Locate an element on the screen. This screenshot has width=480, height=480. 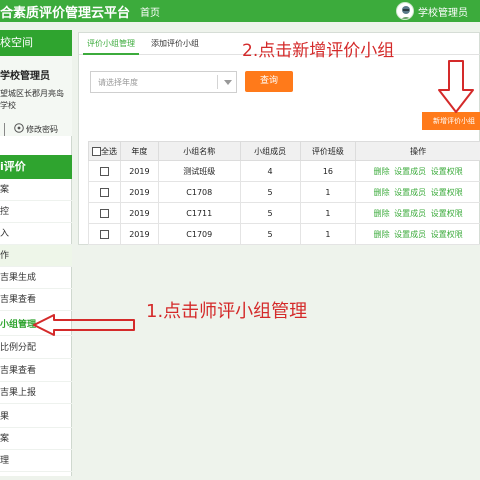
sidebar-item-4: 吉果生成 is located at coordinates (36, 278).